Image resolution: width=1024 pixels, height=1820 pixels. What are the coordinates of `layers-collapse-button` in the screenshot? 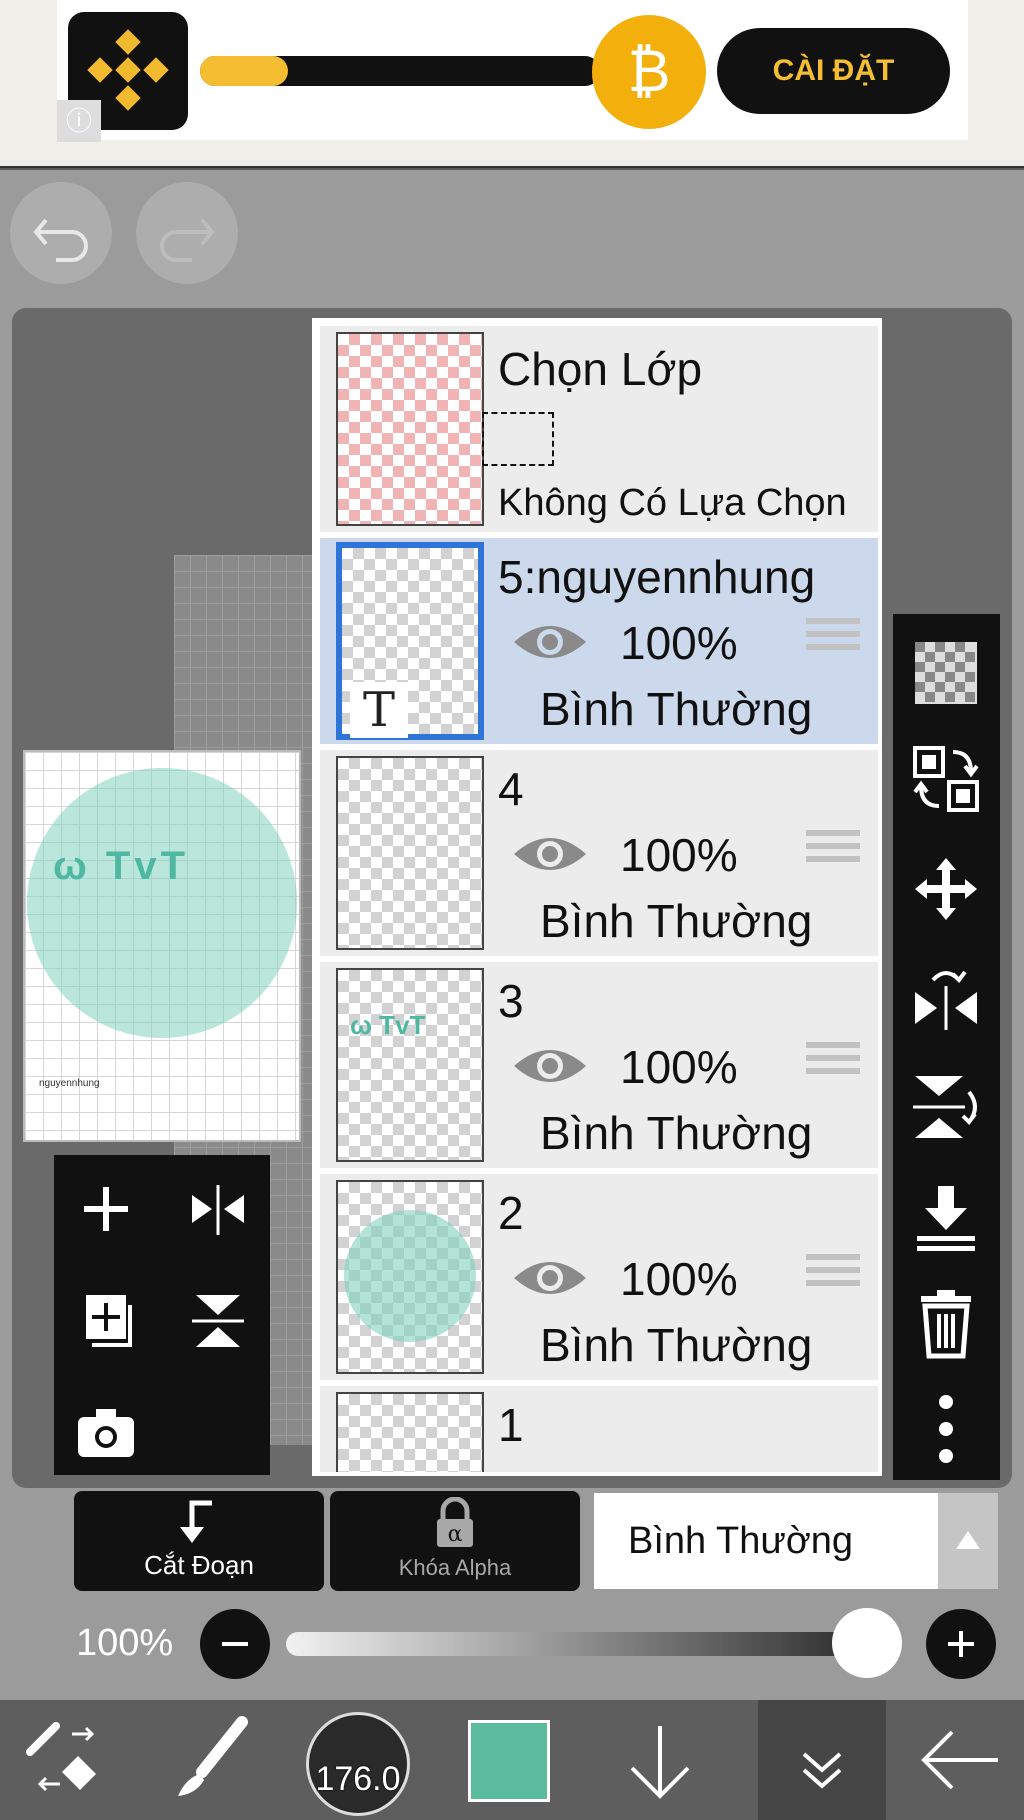 It's located at (822, 1760).